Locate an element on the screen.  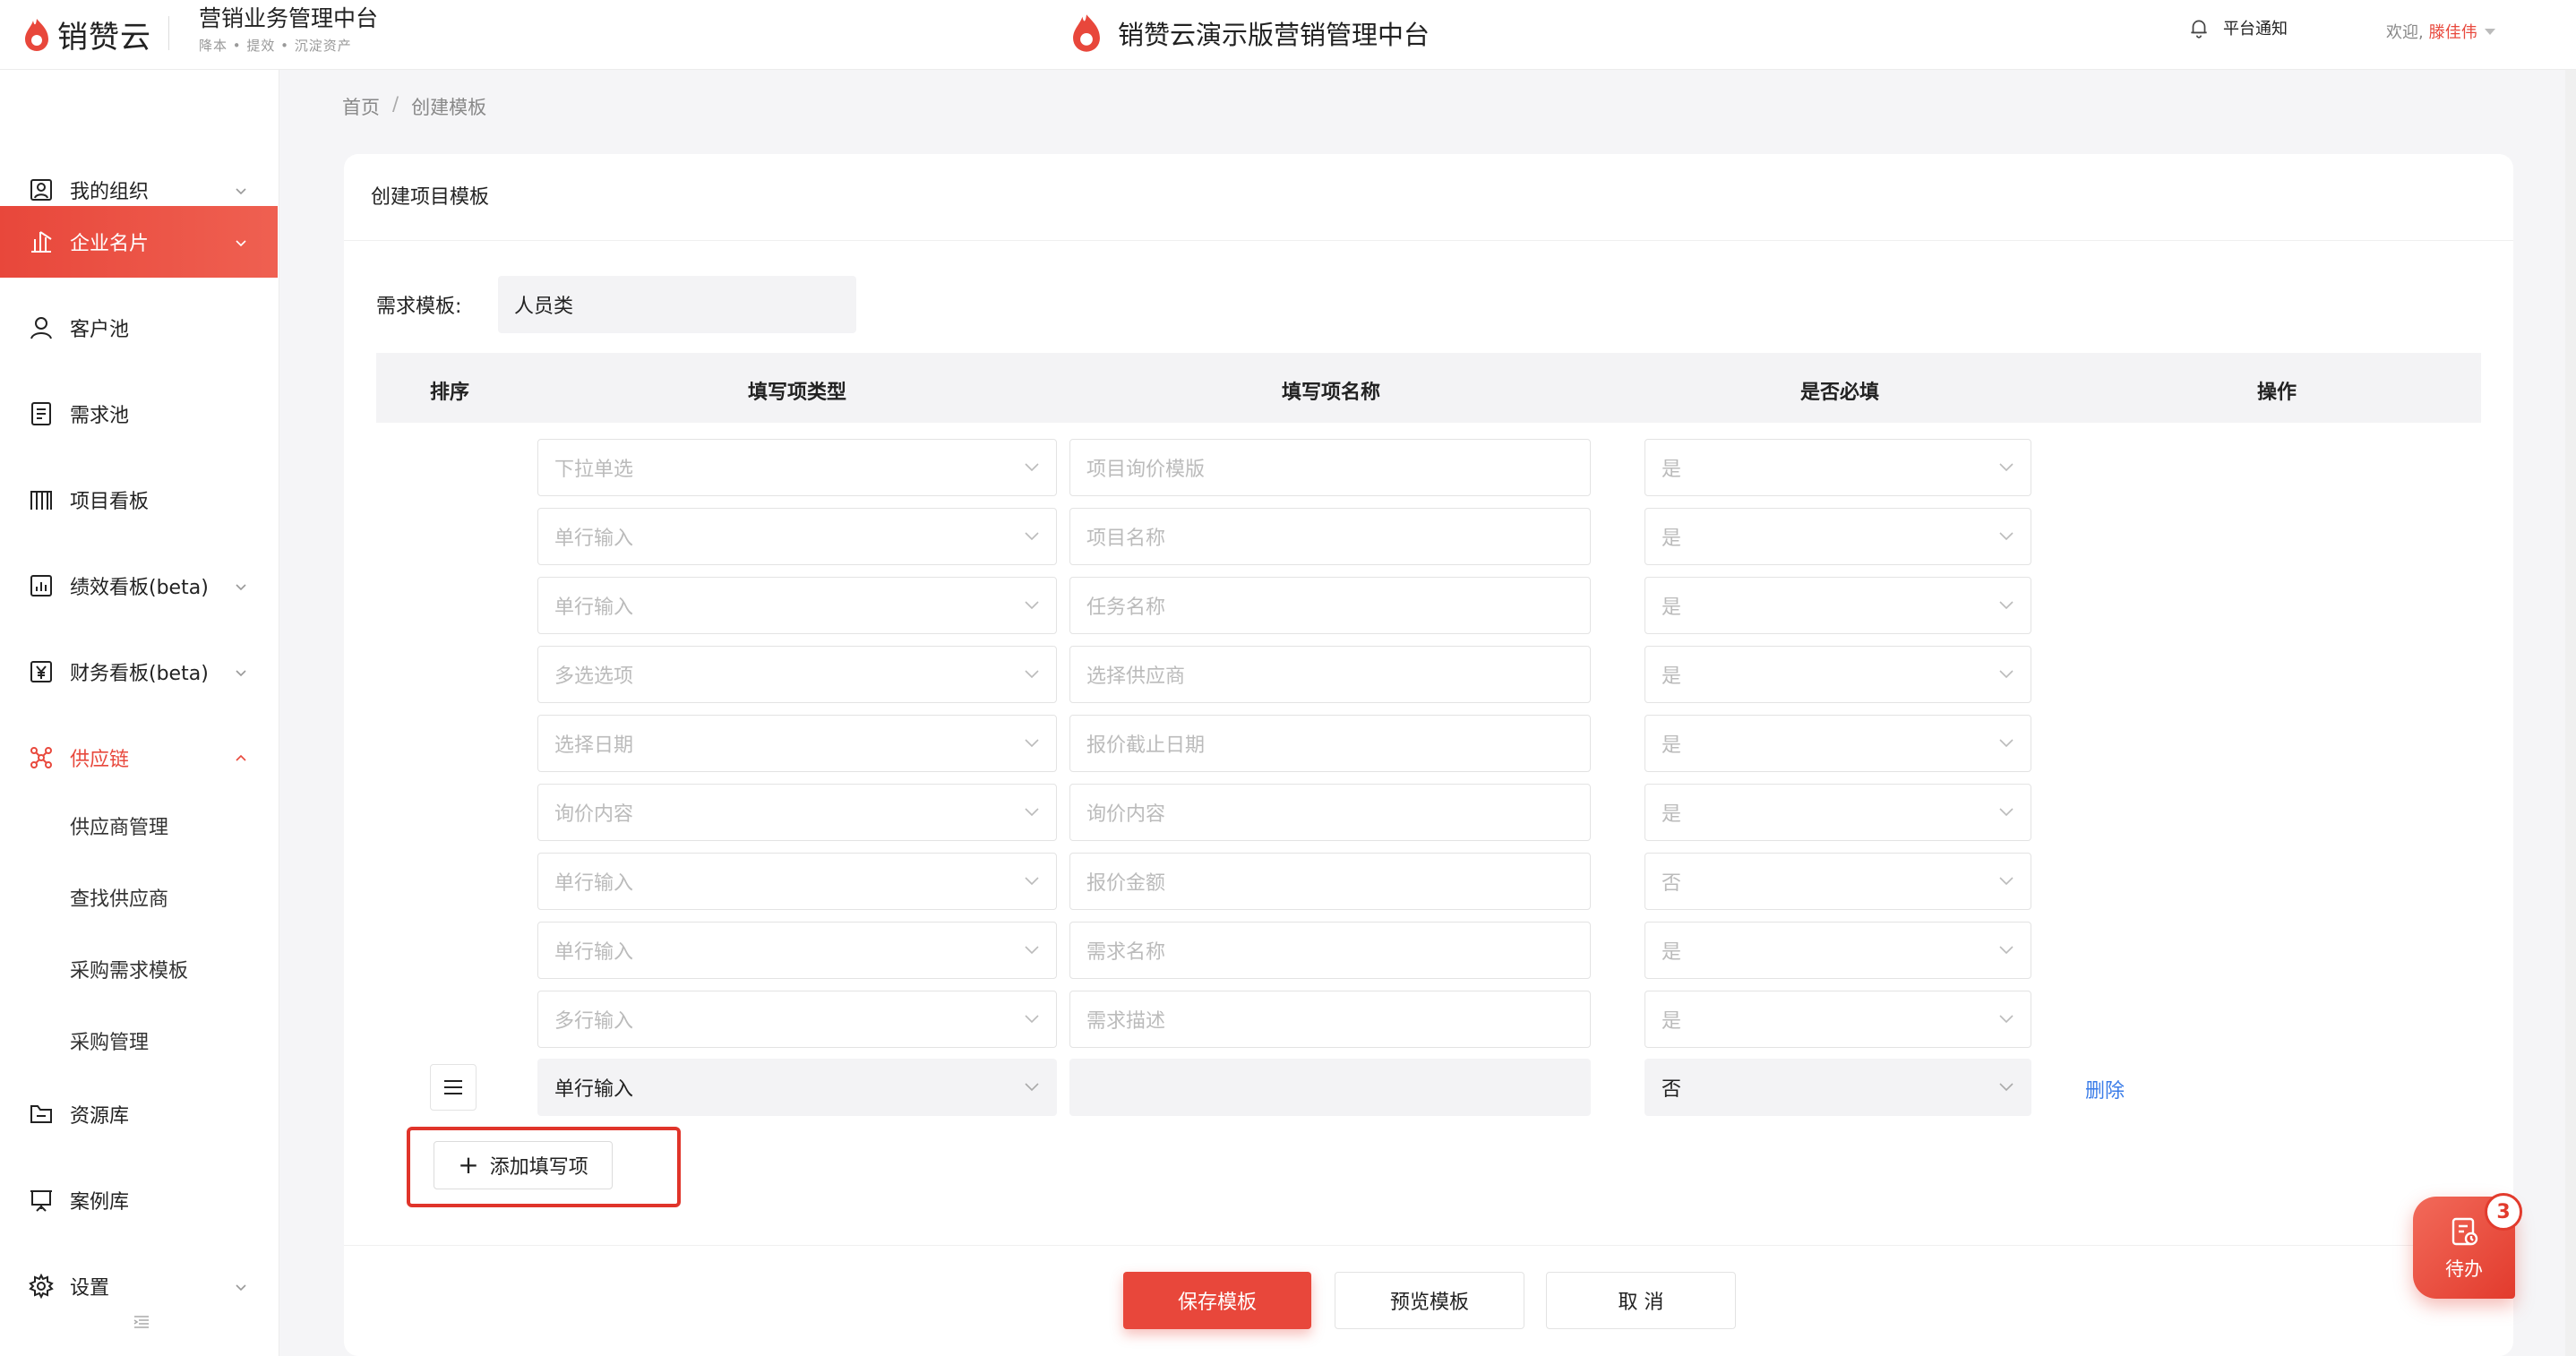
drag-handle is located at coordinates (453, 1087).